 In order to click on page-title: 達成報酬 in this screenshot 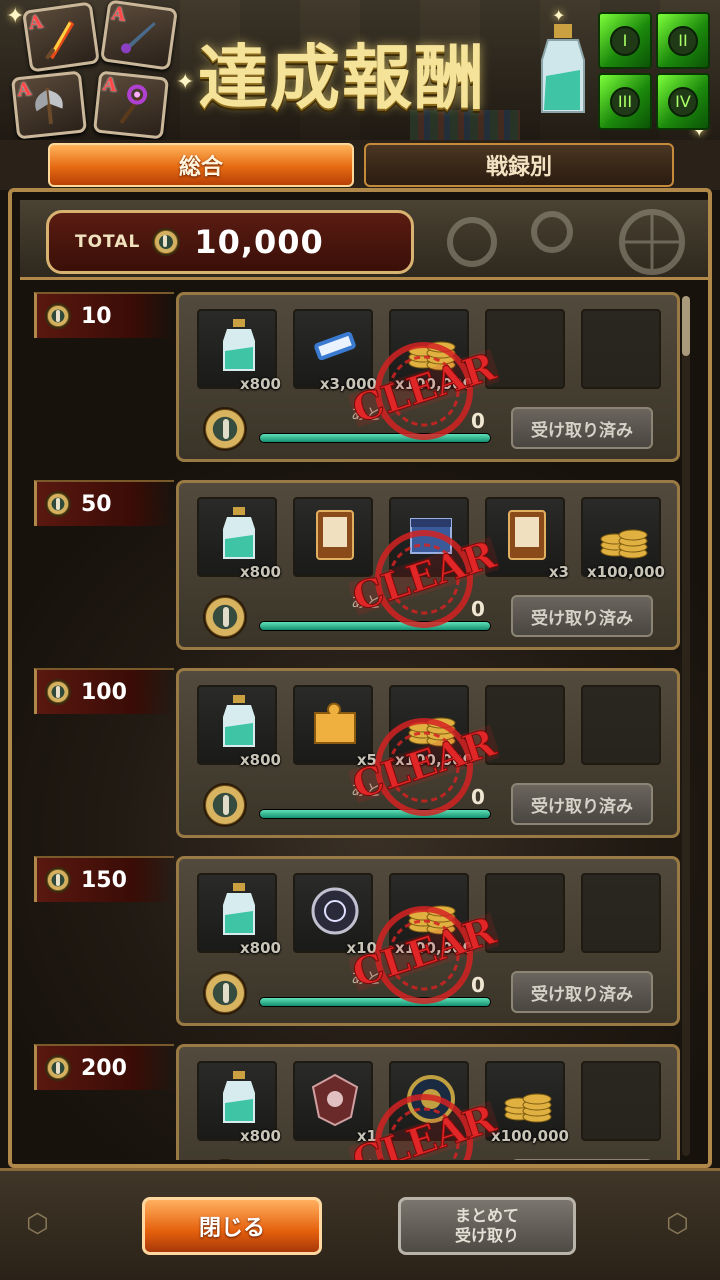, I will do `click(342, 77)`.